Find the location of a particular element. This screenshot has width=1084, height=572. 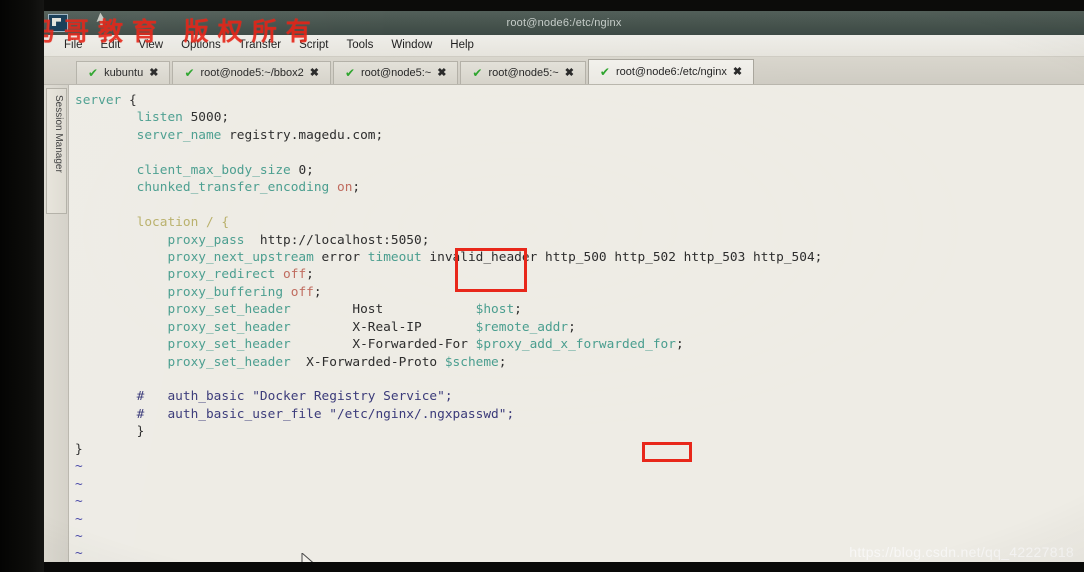

tab-label: root@node6:/etc/nginx is located at coordinates (671, 72).